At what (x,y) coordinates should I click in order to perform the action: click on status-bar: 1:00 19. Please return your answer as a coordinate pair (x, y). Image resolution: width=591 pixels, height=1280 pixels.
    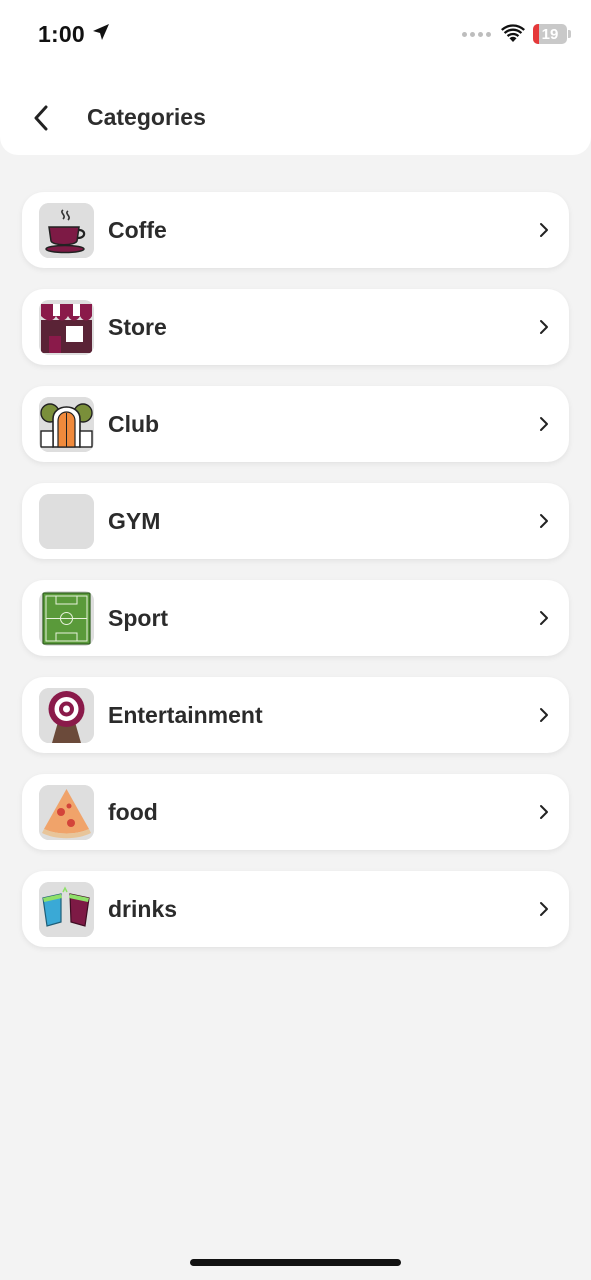
    Looking at the image, I should click on (295, 36).